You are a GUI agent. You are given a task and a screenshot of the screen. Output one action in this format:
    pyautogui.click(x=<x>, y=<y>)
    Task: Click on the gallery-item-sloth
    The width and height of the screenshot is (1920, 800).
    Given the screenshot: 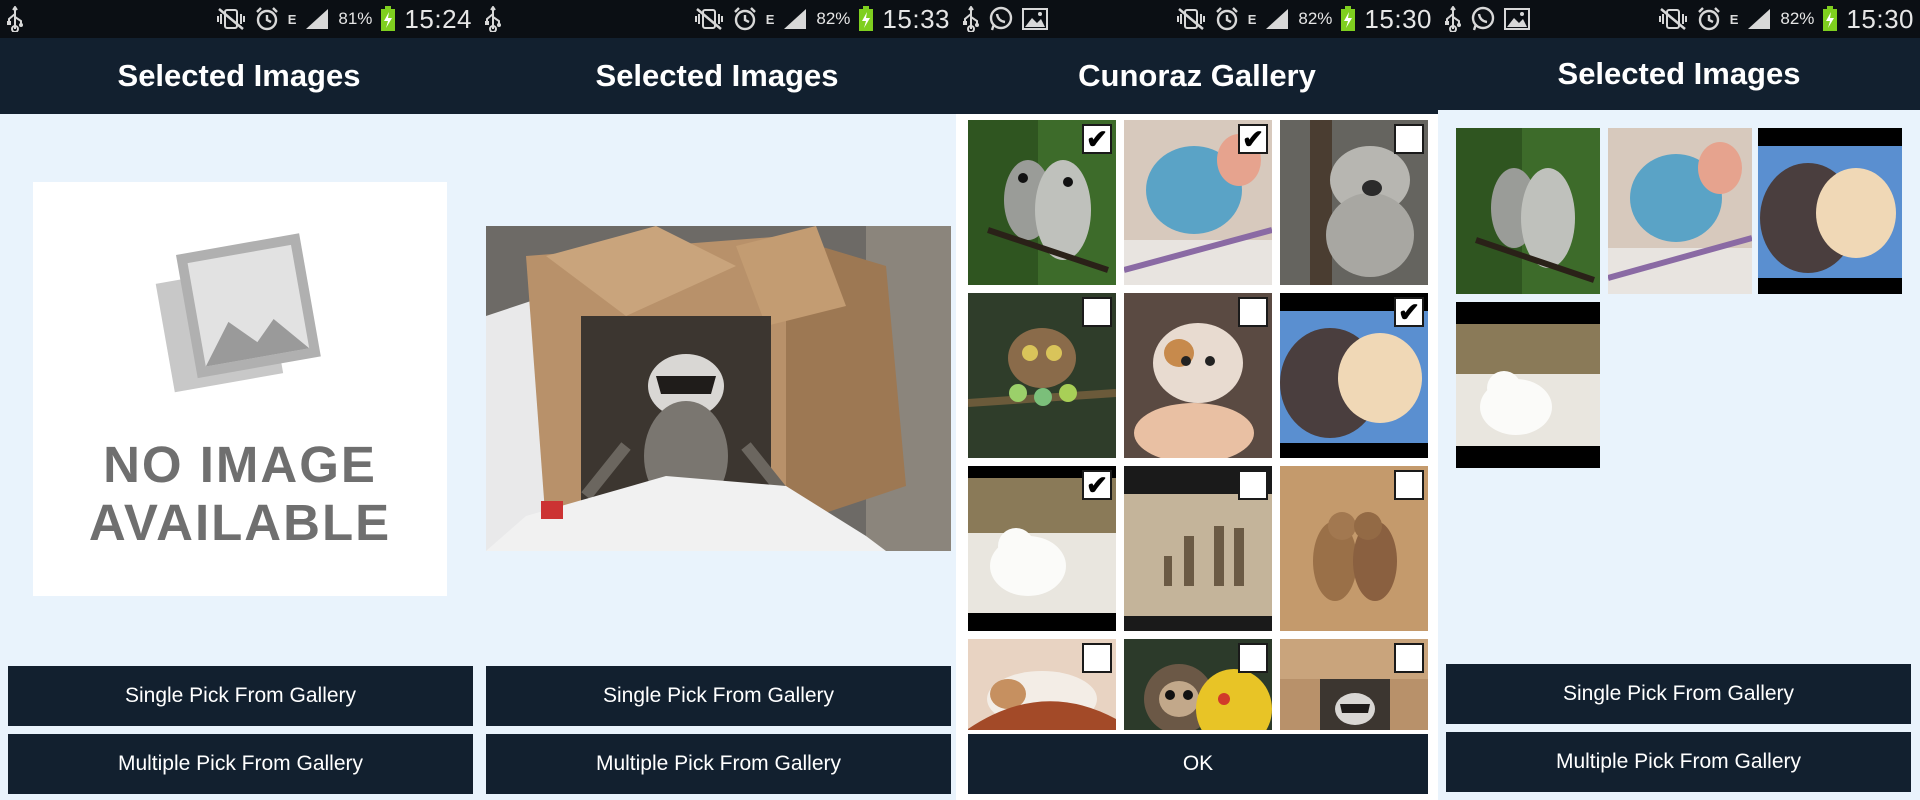 What is the action you would take?
    pyautogui.click(x=1198, y=684)
    